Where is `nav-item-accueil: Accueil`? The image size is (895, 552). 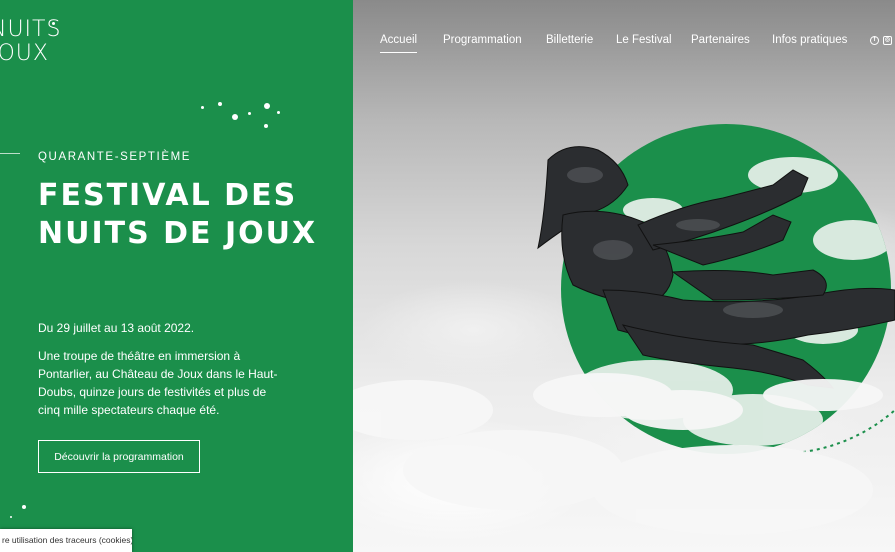 nav-item-accueil: Accueil is located at coordinates (399, 43).